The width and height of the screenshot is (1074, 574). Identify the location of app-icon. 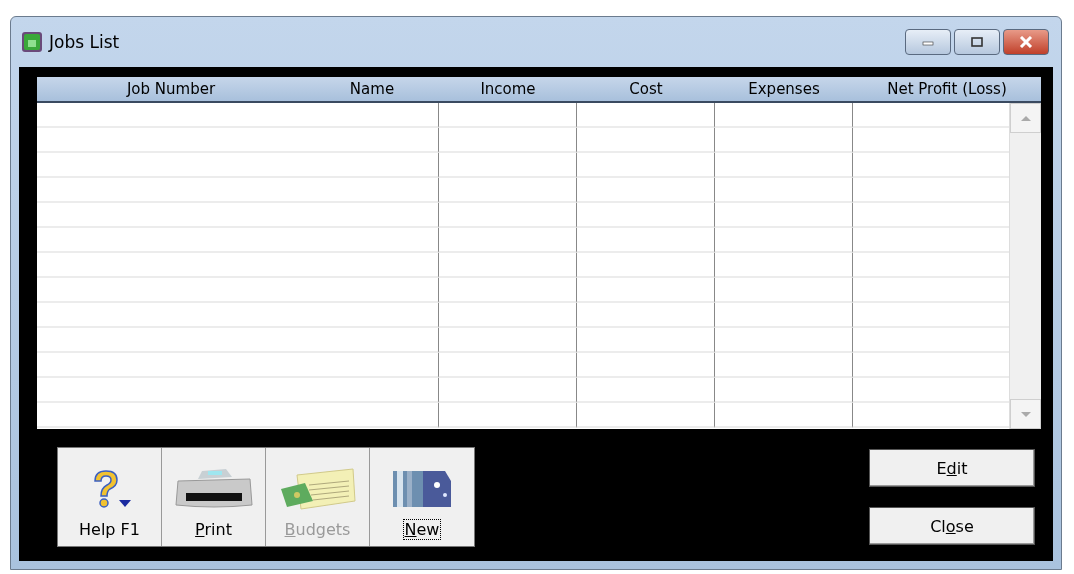
(32, 42).